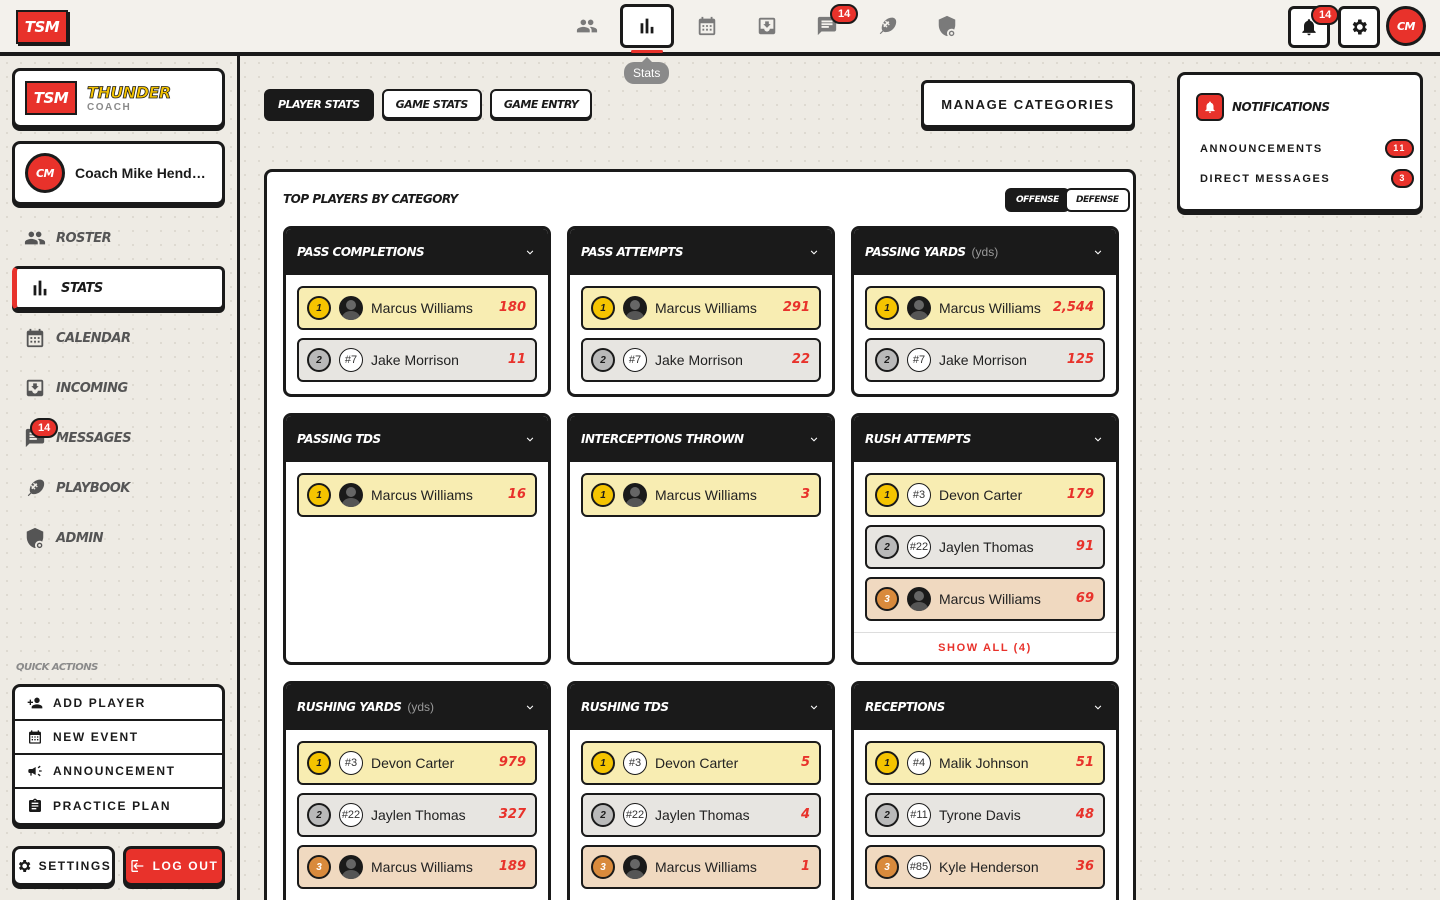 The height and width of the screenshot is (900, 1440). I want to click on player-row: 1 Marcus Williams 291, so click(701, 308).